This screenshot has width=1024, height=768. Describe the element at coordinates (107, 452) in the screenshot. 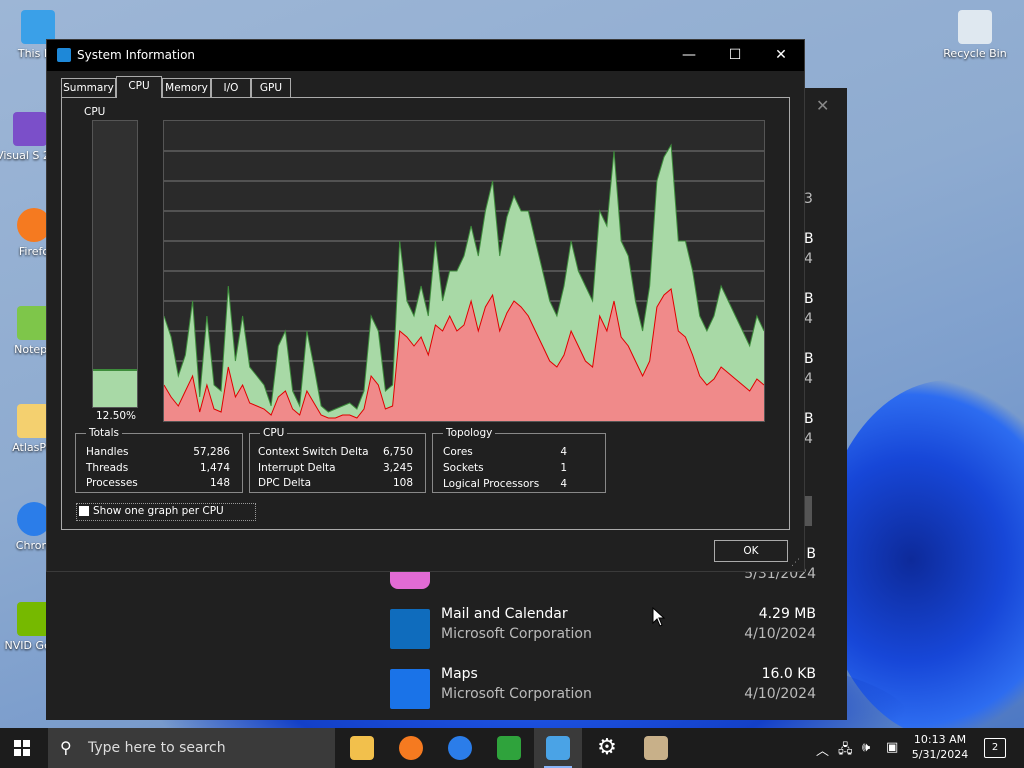

I see `row-label: Handles` at that location.